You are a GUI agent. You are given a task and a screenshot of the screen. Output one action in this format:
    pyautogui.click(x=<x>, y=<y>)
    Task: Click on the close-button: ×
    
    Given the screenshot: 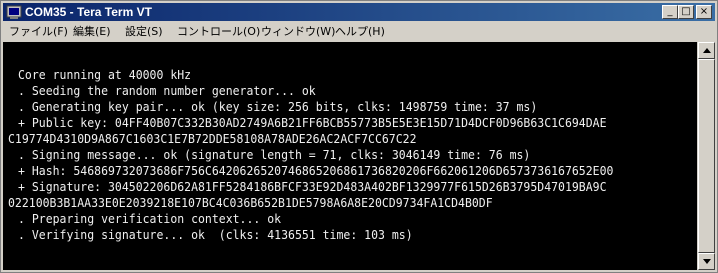 What is the action you would take?
    pyautogui.click(x=704, y=12)
    